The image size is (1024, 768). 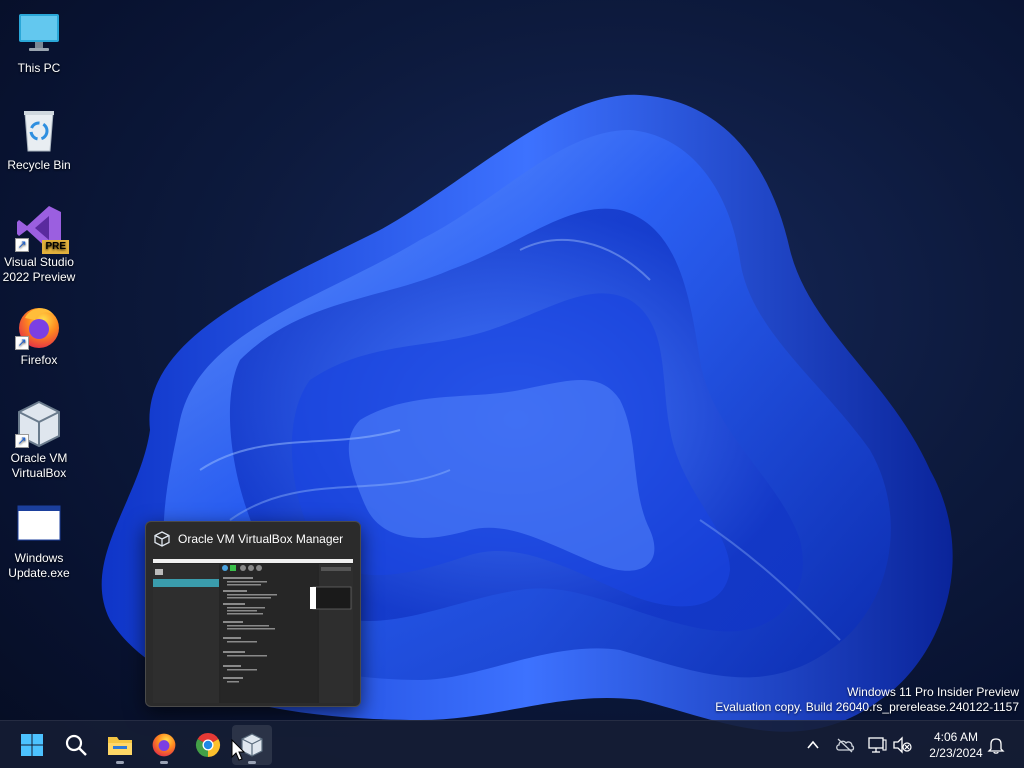 I want to click on taskbar-file-explorer, so click(x=120, y=745).